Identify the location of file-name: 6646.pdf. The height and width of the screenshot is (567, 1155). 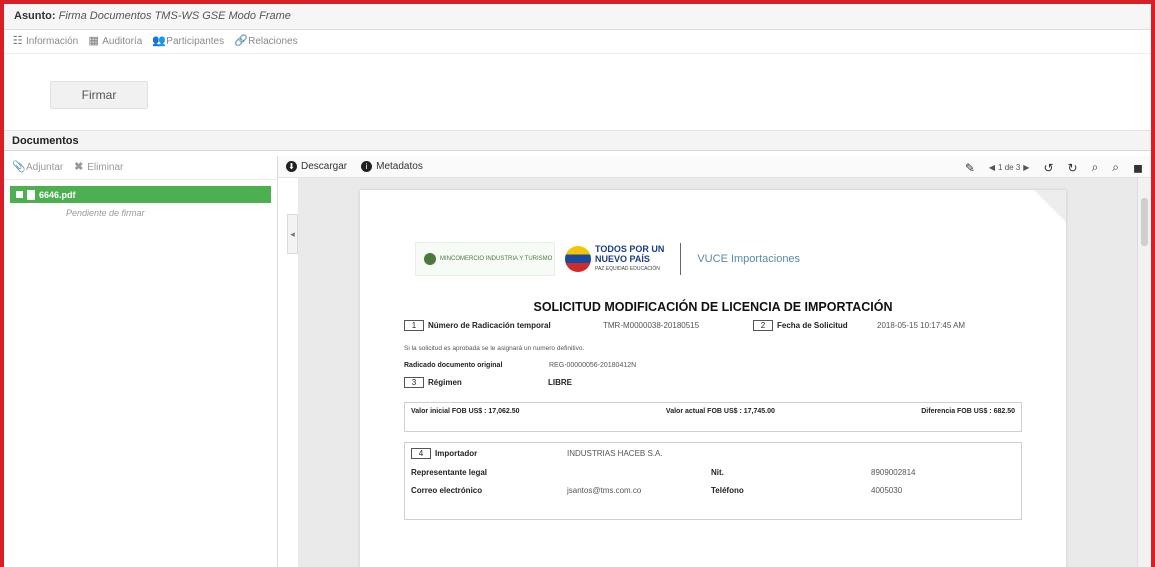
(57, 194).